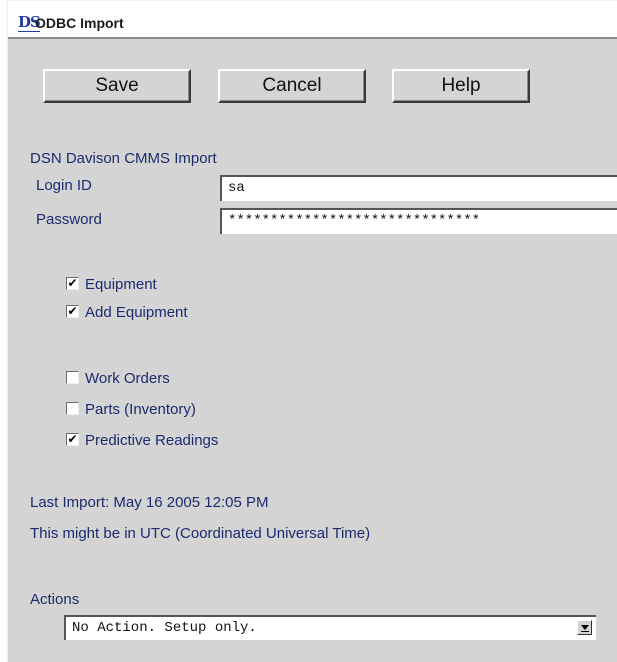  Describe the element at coordinates (418, 221) in the screenshot. I see `password-field: ******************************` at that location.